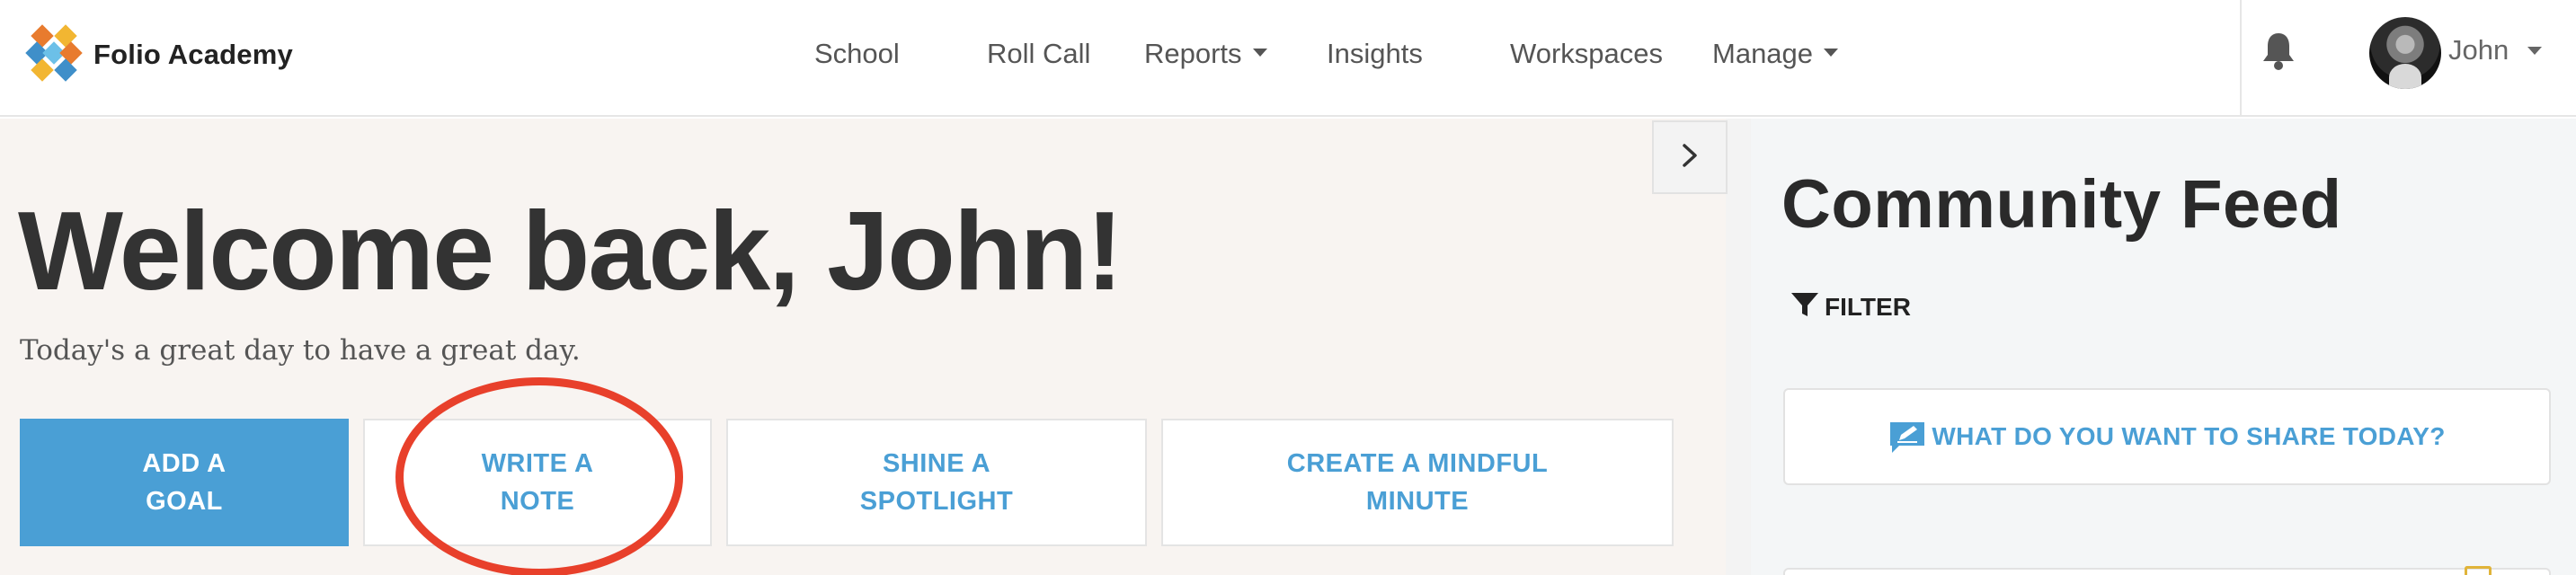 This screenshot has height=575, width=2576. I want to click on filter-button: FILTER, so click(1850, 307).